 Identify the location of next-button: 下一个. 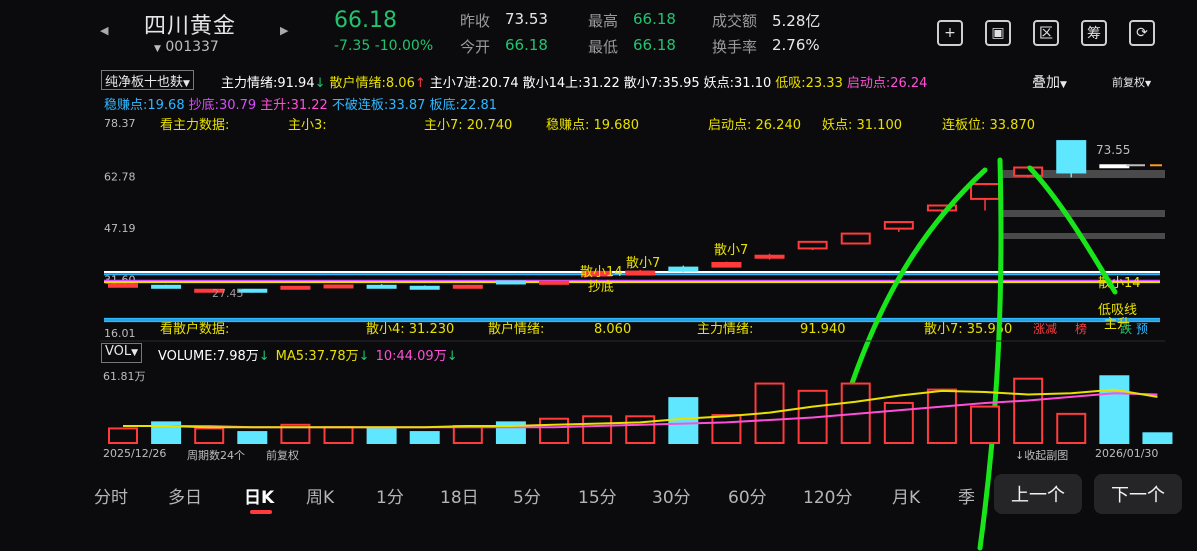
(1138, 494).